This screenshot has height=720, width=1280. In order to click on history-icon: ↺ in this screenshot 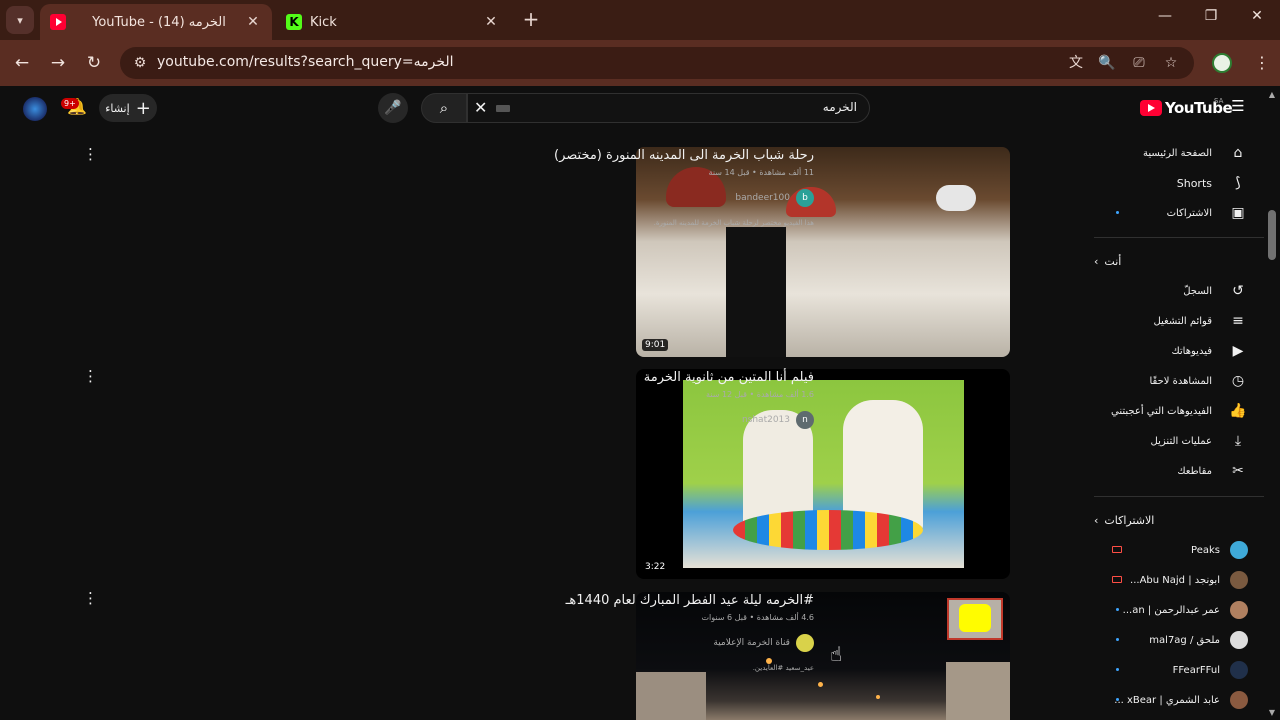, I will do `click(1238, 291)`.